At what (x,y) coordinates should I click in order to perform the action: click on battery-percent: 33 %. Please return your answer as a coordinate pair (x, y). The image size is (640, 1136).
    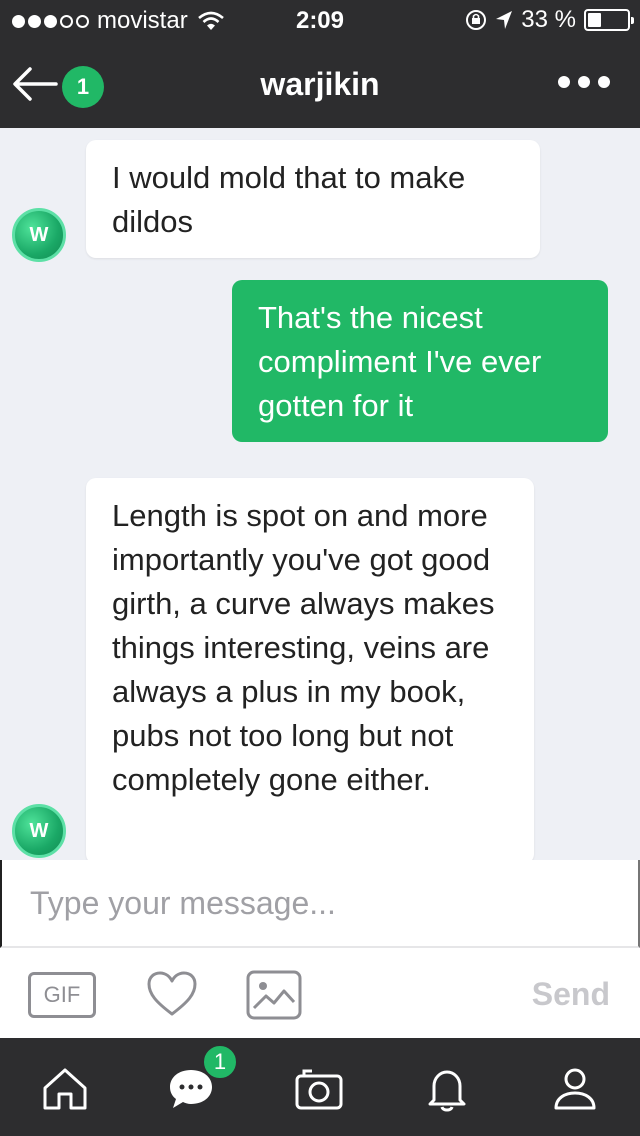
    Looking at the image, I should click on (548, 19).